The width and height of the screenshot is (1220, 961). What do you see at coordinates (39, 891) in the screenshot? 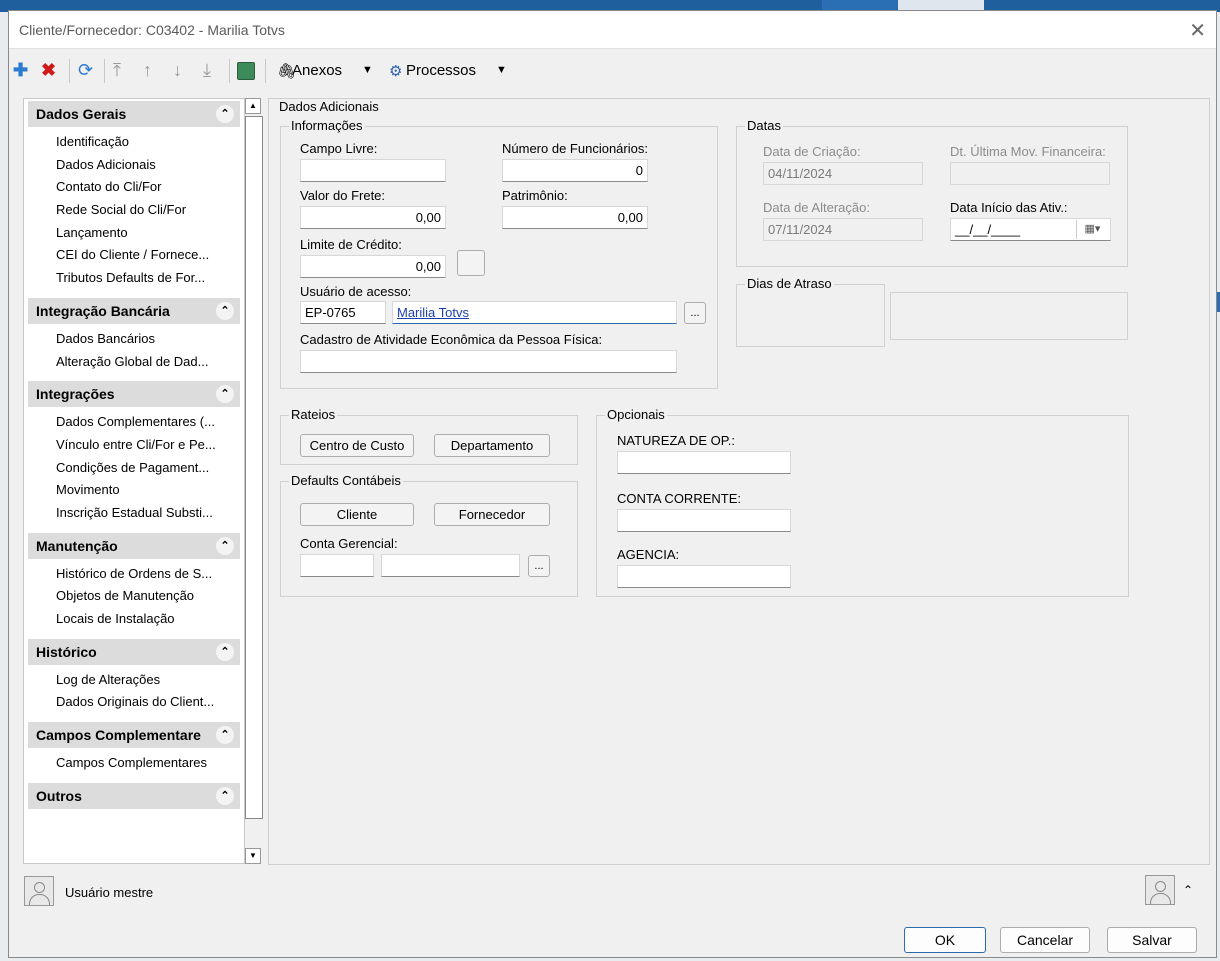
I see `user-avatar-icon` at bounding box center [39, 891].